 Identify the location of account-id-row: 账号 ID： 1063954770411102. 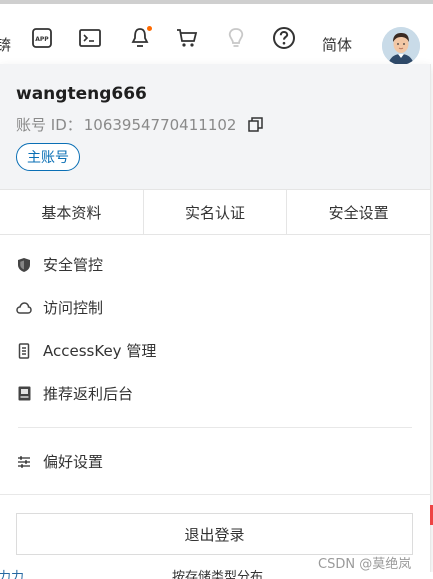
(215, 124).